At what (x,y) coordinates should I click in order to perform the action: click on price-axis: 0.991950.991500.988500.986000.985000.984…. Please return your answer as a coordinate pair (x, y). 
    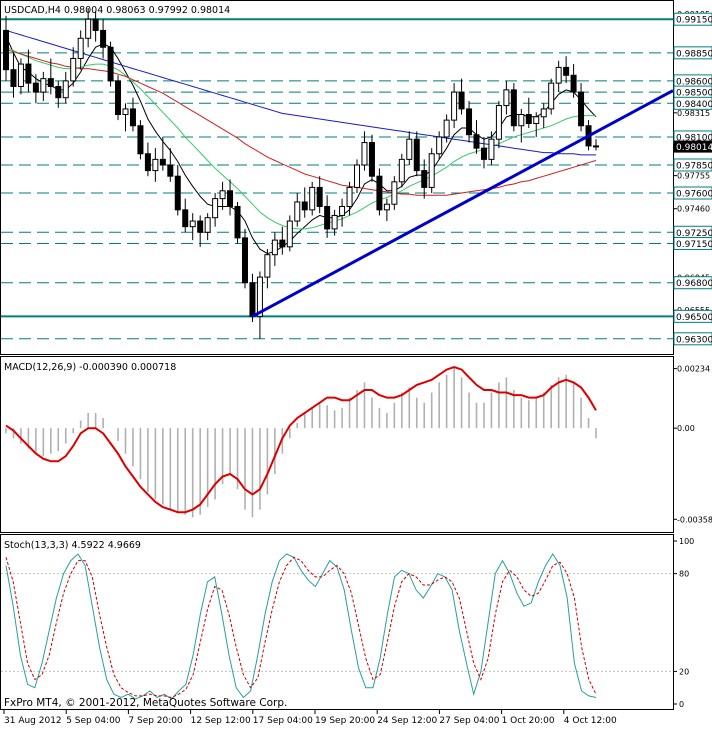
    Looking at the image, I should click on (692, 178).